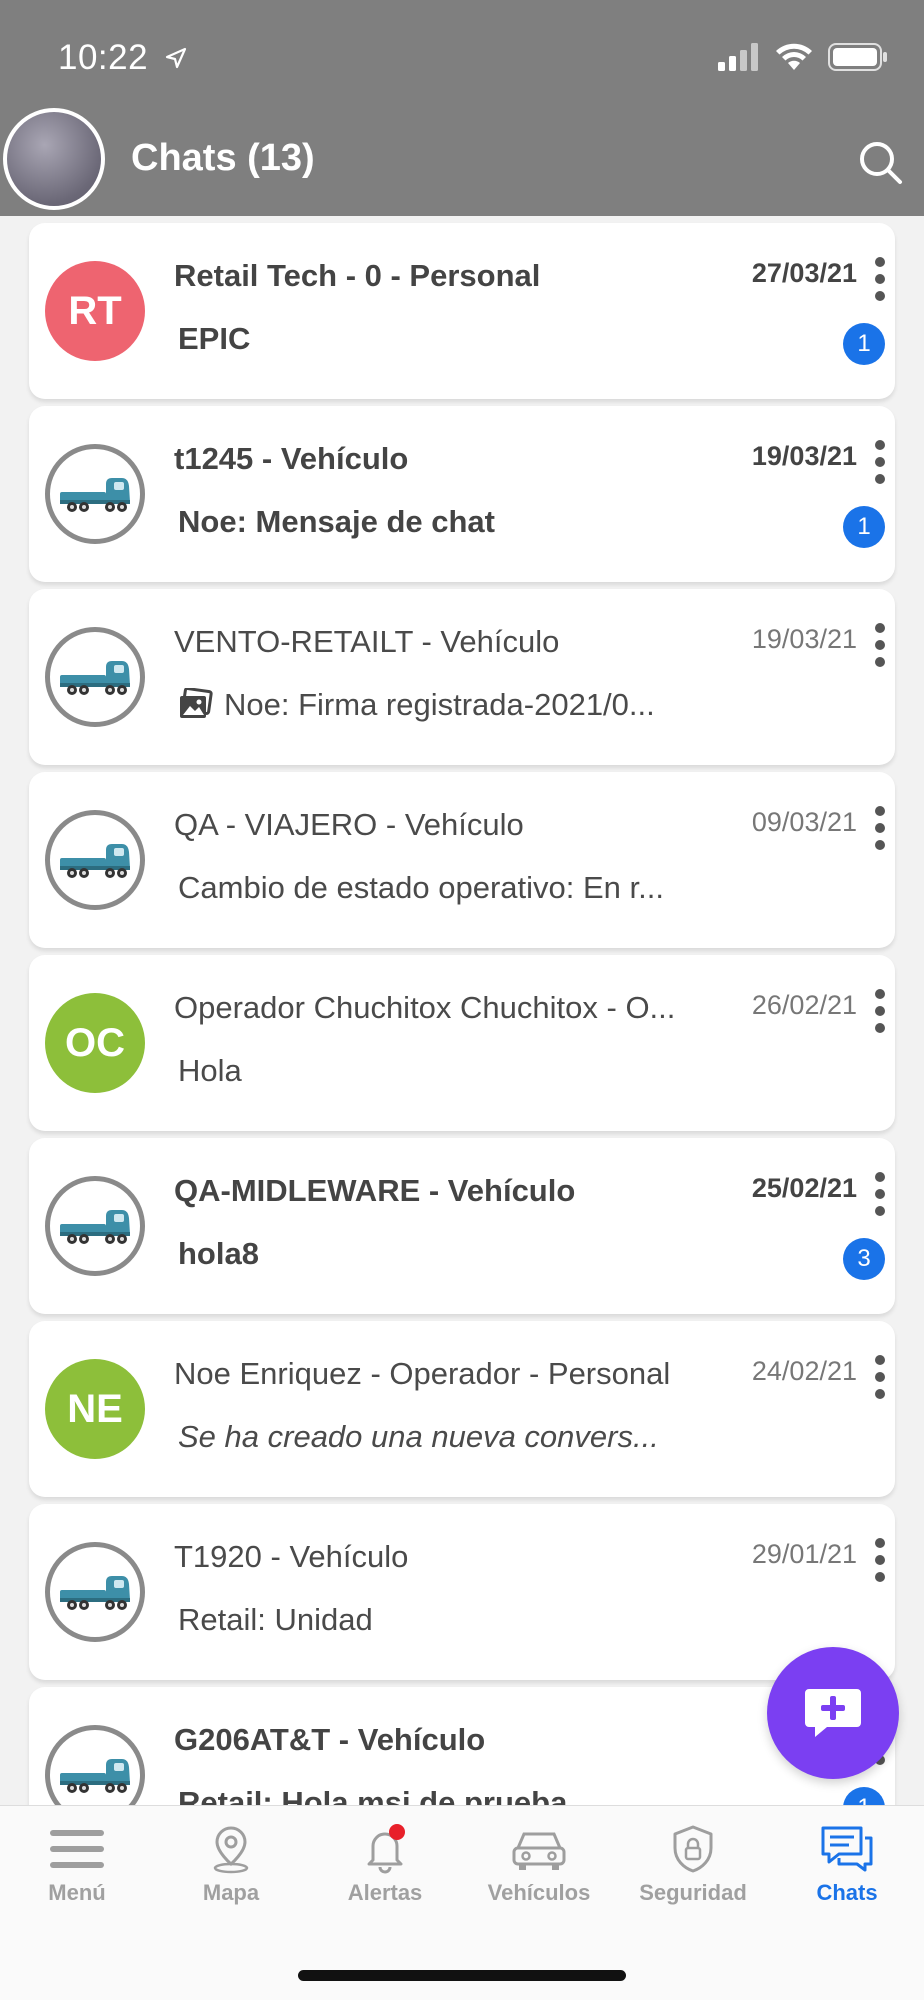  I want to click on chat-message-text: Hola, so click(210, 1070).